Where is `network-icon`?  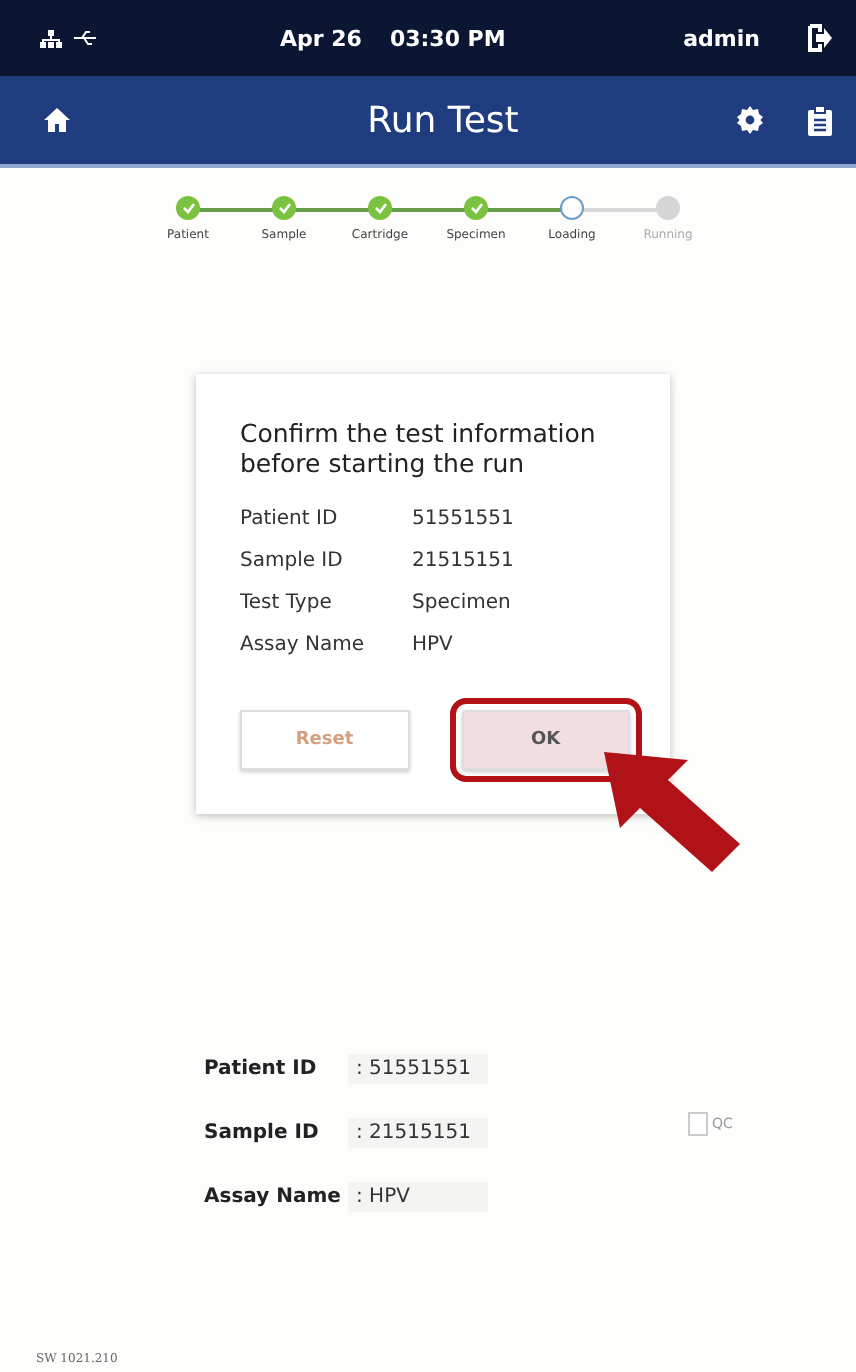
network-icon is located at coordinates (51, 38).